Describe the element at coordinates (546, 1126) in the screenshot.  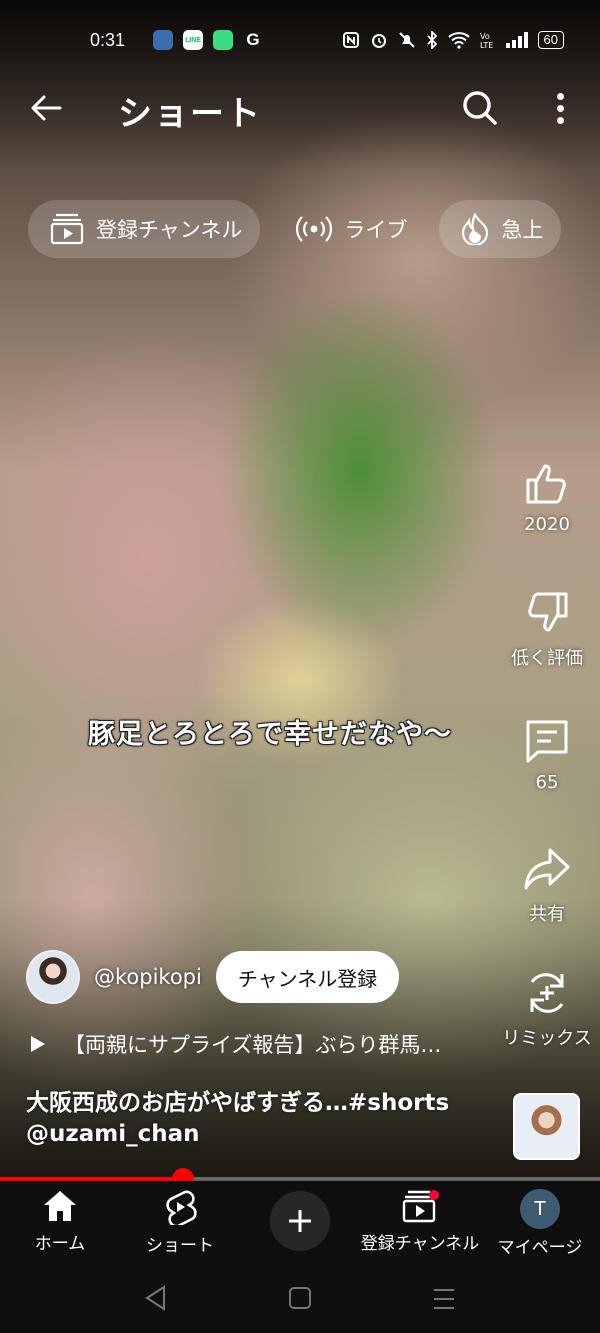
I see `sound-thumbnail` at that location.